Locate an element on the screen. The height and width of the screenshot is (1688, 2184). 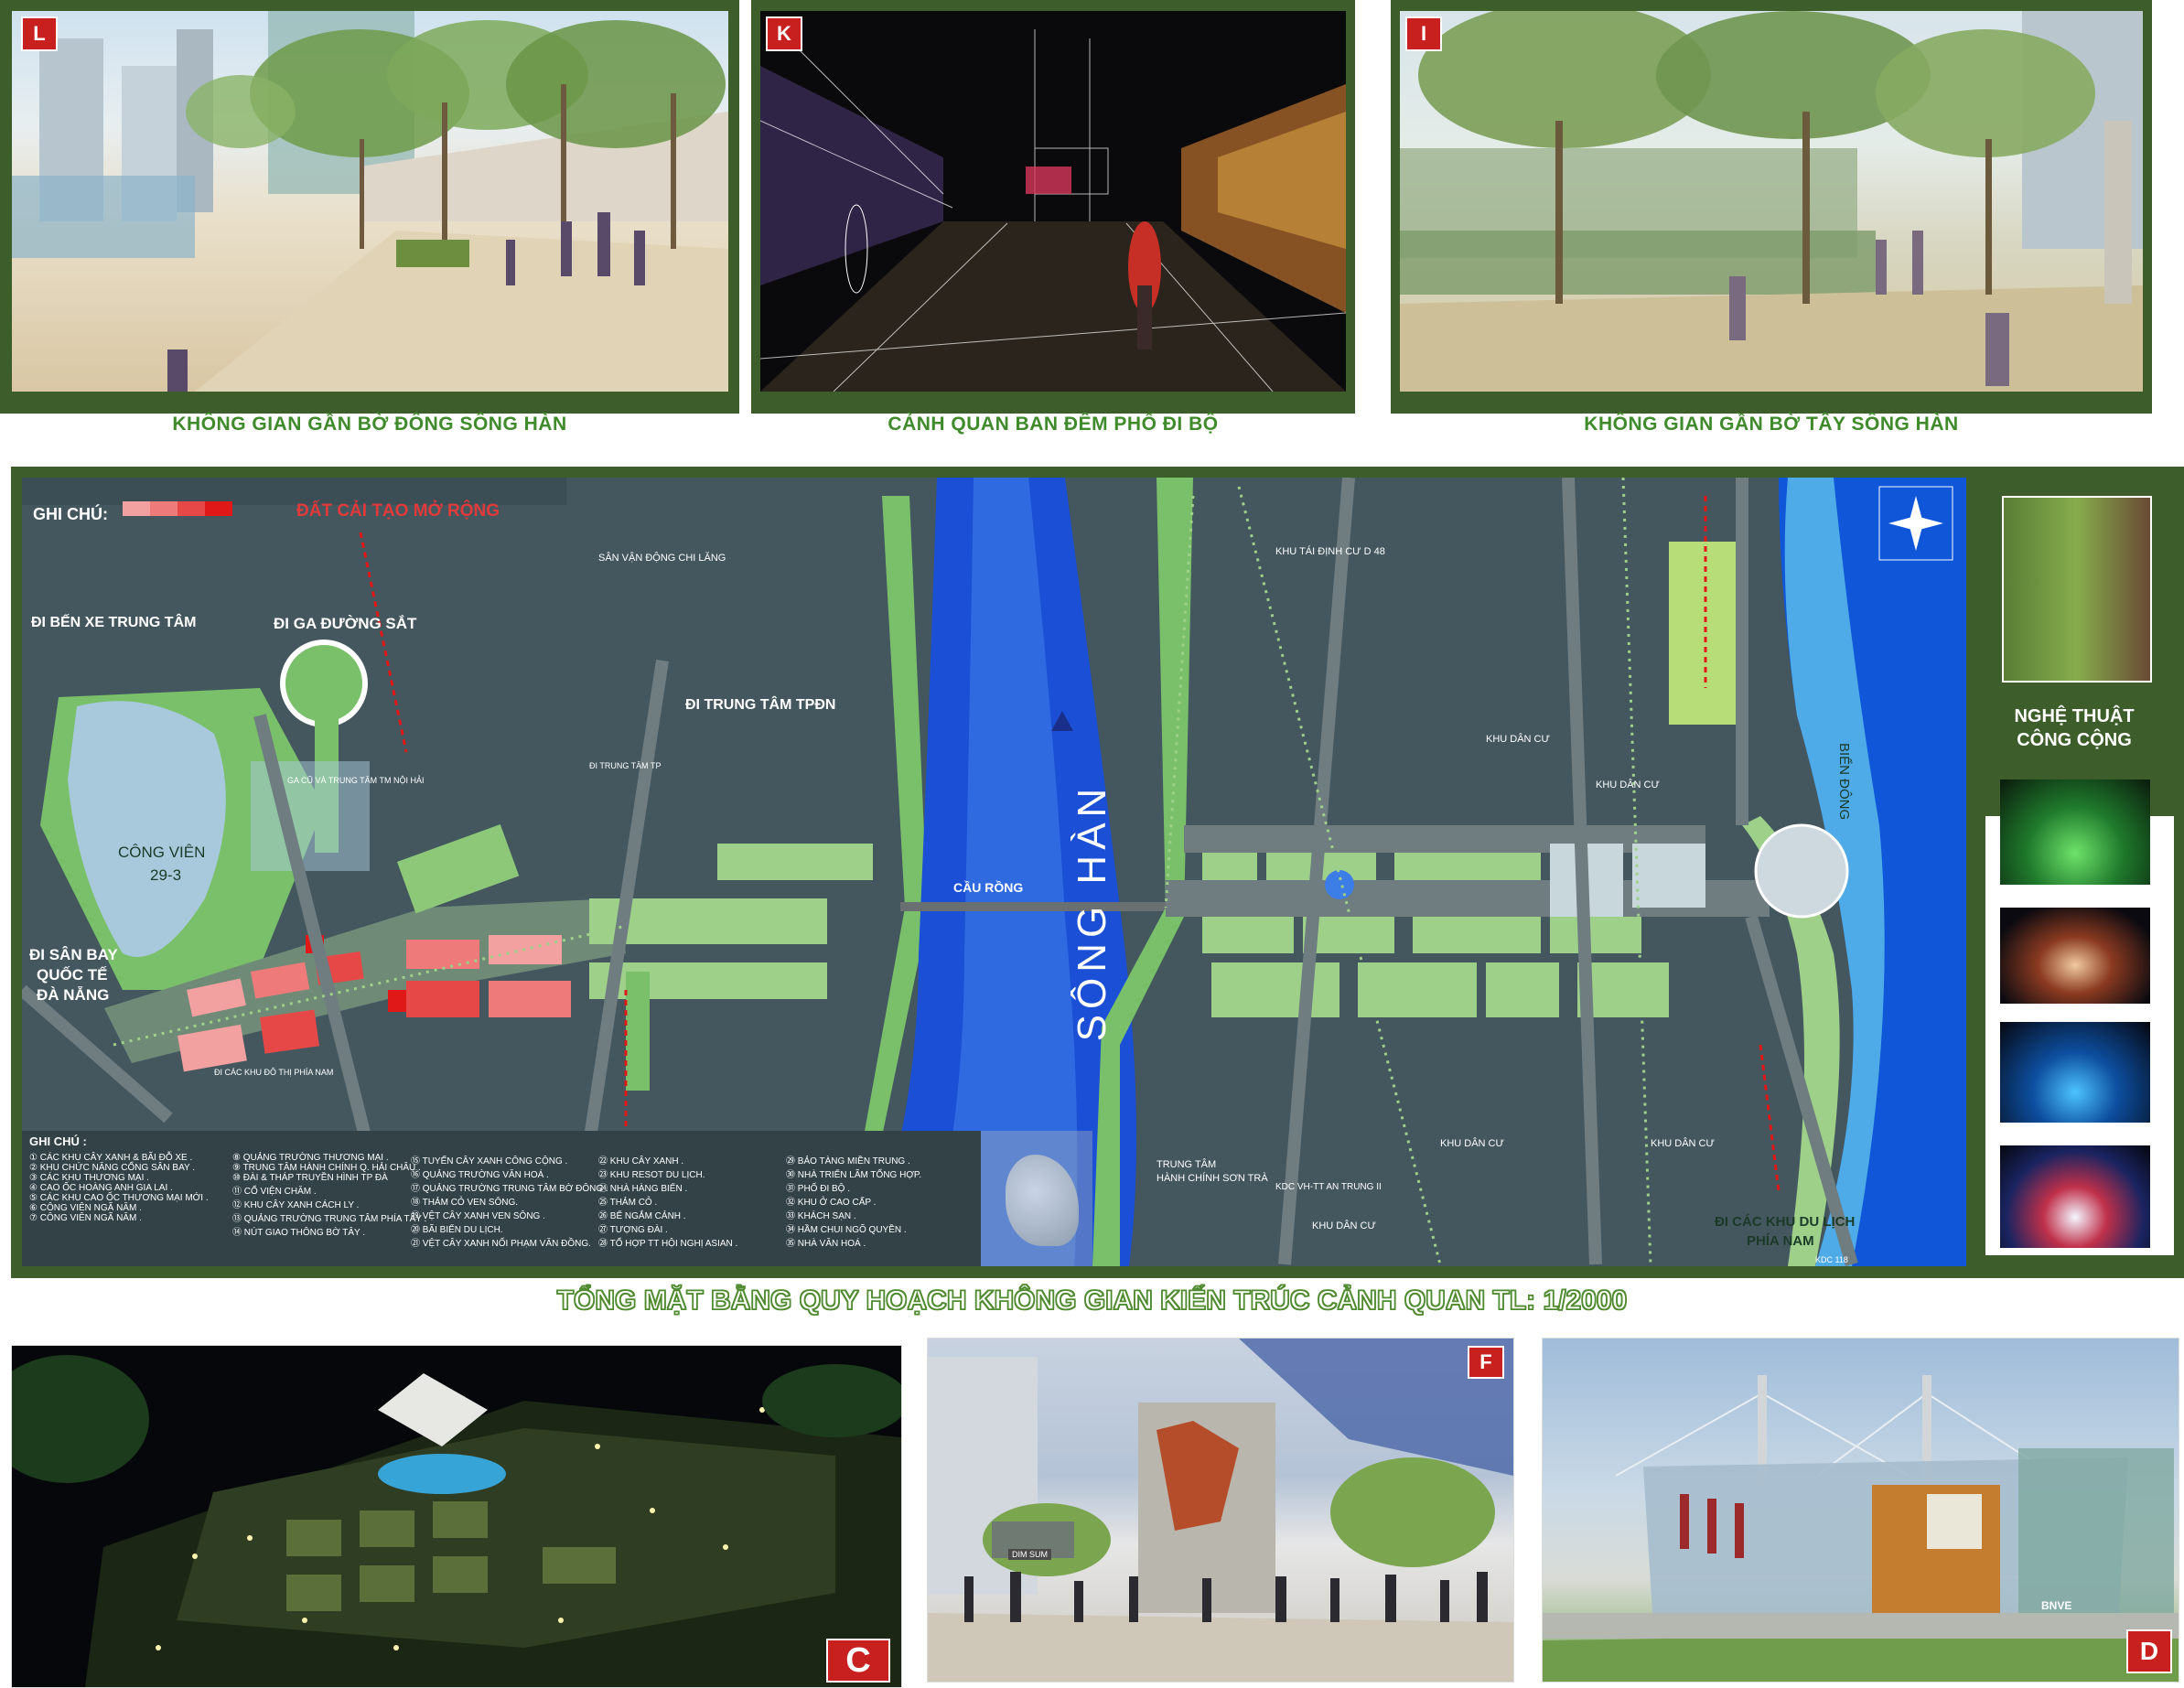
note-item: ㉘ TỔ HỢP TT HỘI NGHỊ ASIAN . is located at coordinates (668, 1244).